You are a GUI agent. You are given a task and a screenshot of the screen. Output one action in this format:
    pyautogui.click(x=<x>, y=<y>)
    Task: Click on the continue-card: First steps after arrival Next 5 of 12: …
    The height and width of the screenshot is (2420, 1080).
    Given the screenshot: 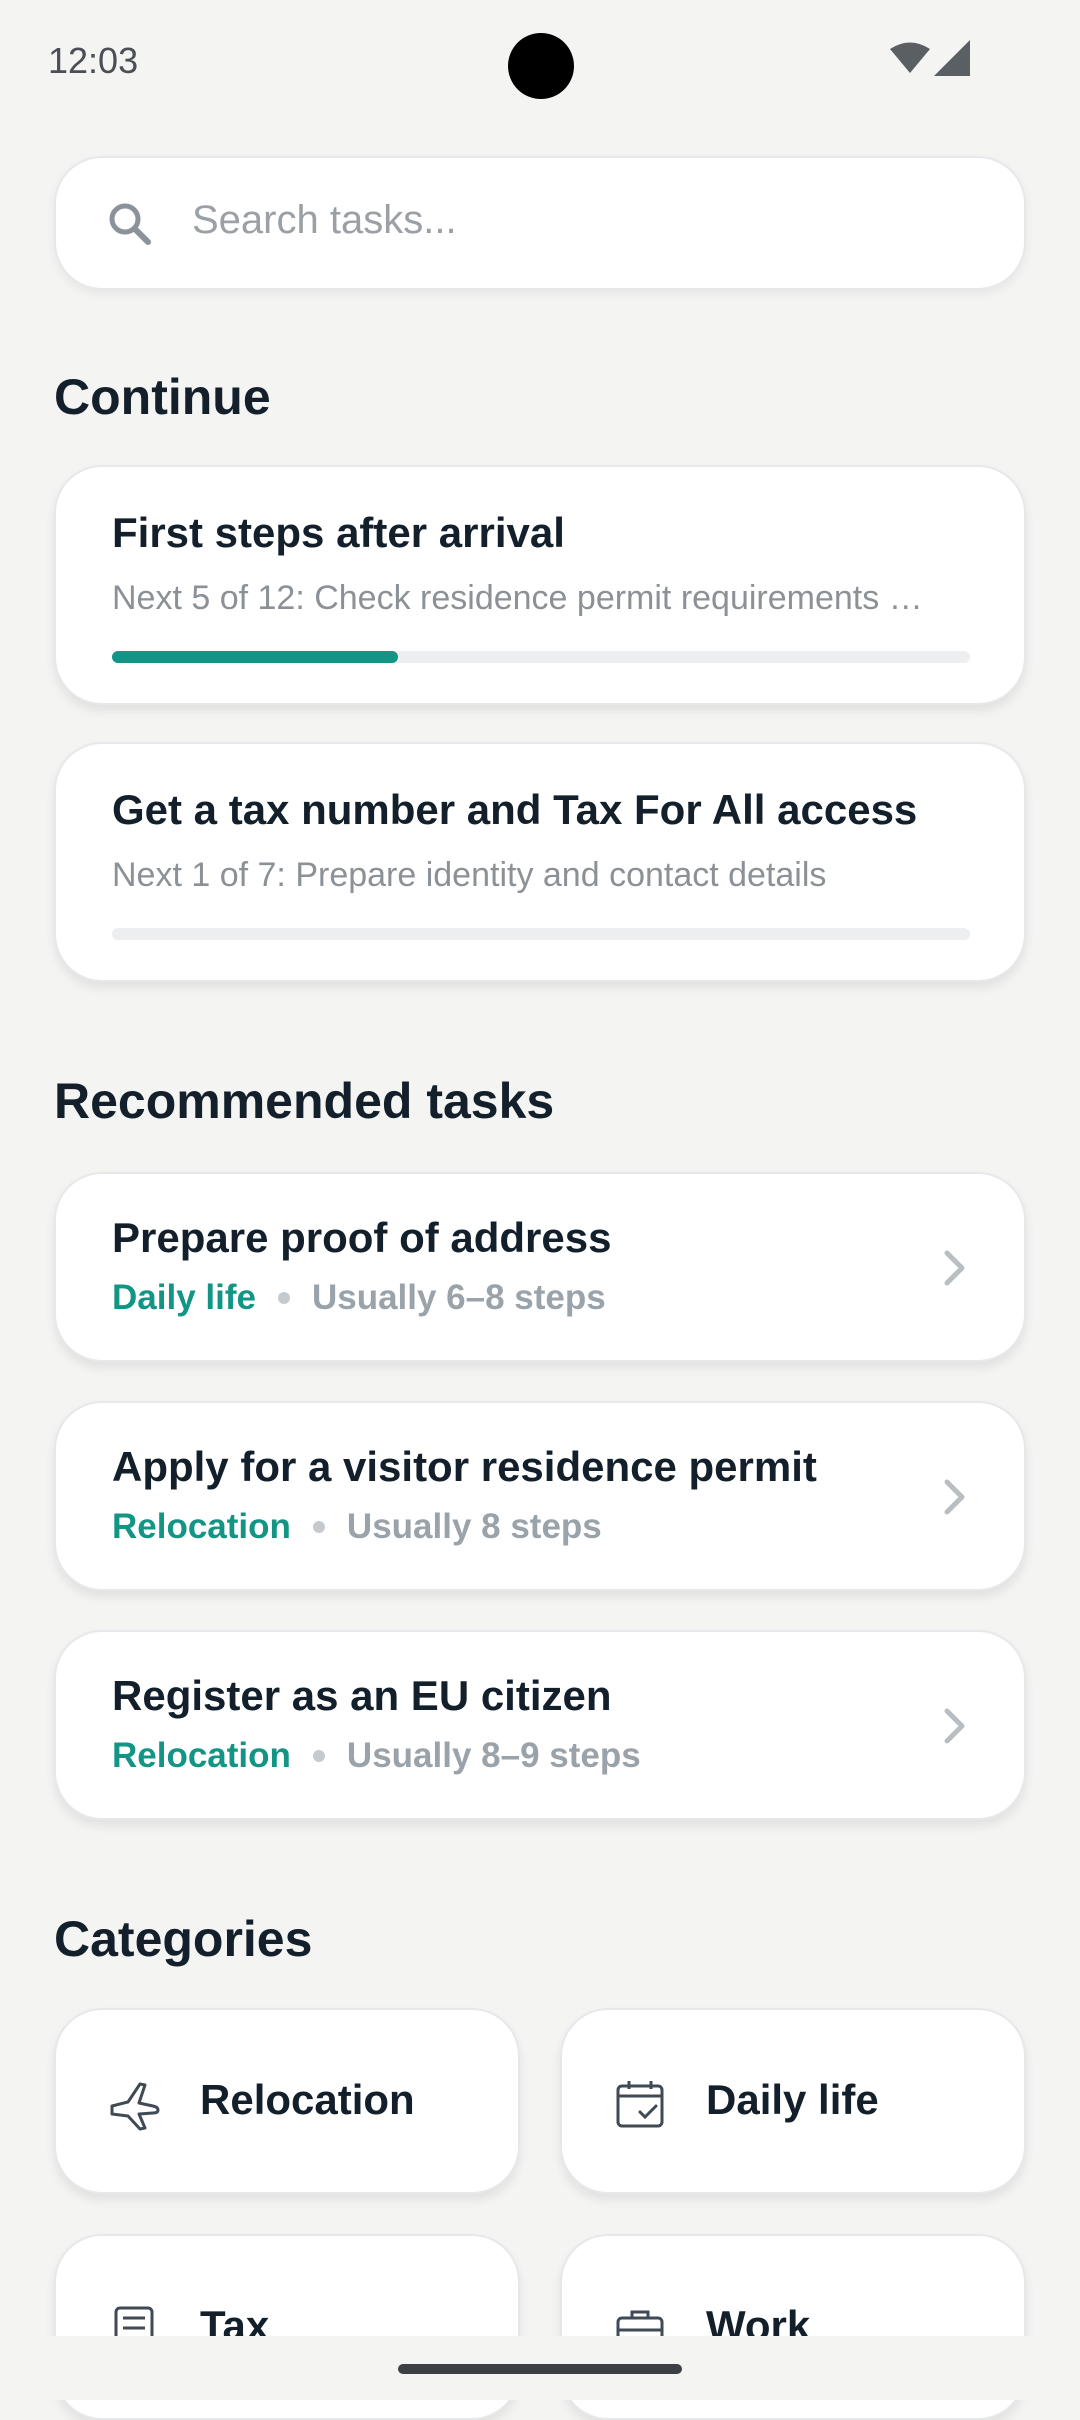 What is the action you would take?
    pyautogui.click(x=540, y=585)
    